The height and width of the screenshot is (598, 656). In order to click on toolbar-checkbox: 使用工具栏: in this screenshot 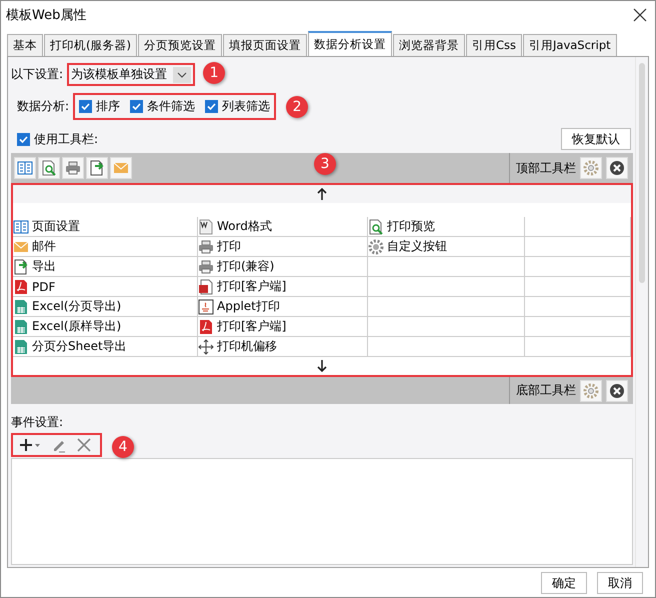, I will do `click(57, 139)`.